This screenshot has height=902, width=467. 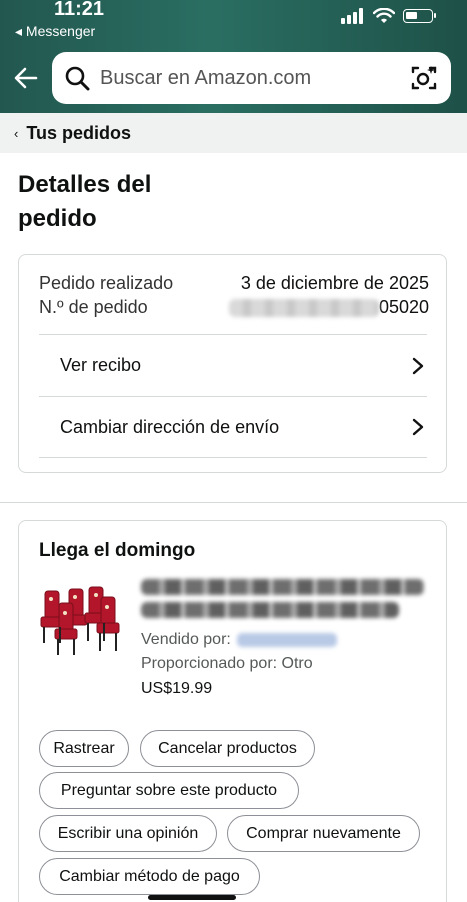 What do you see at coordinates (233, 133) in the screenshot?
I see `breadcrumb: ‹ Tus pedidos` at bounding box center [233, 133].